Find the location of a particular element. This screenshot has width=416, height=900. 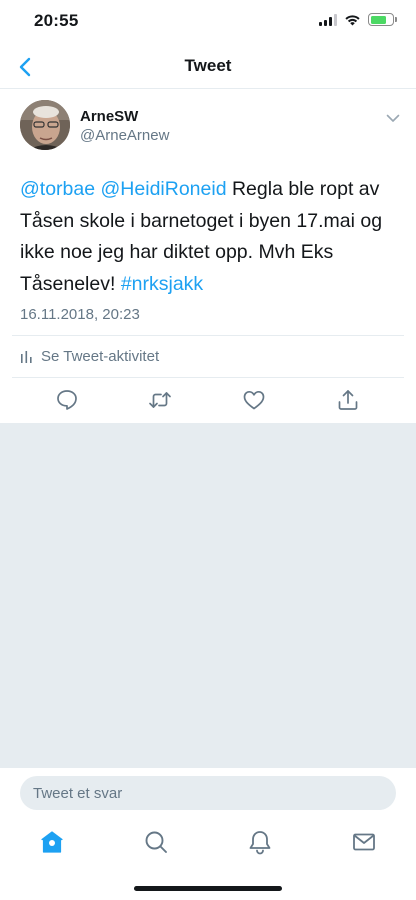

author-name: ArneSW is located at coordinates (109, 116).